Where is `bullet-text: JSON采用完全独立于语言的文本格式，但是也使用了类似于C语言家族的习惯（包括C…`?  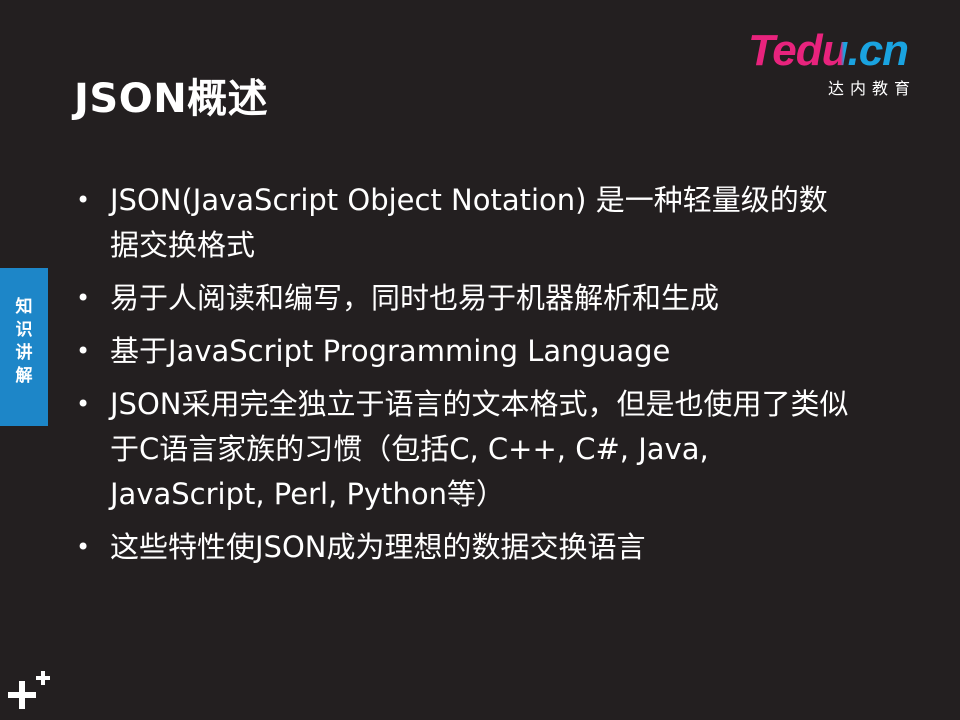
bullet-text: JSON采用完全独立于语言的文本格式，但是也使用了类似于C语言家族的习惯（包括C… is located at coordinates (479, 449).